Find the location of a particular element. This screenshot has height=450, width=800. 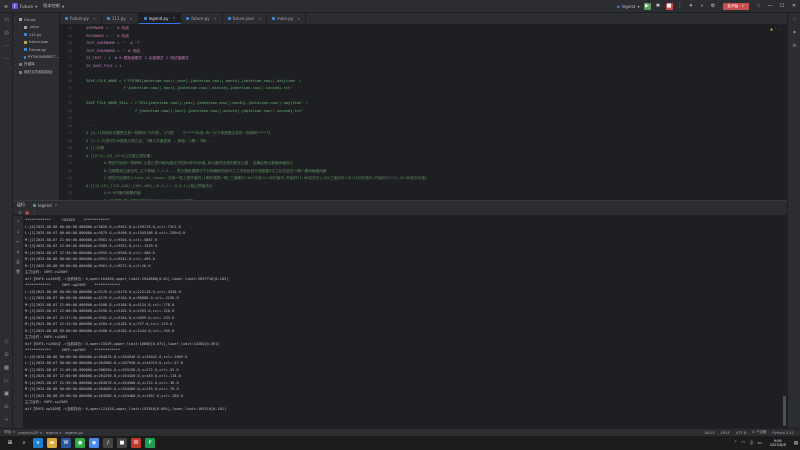

app-icon: ■ is located at coordinates (122, 443).